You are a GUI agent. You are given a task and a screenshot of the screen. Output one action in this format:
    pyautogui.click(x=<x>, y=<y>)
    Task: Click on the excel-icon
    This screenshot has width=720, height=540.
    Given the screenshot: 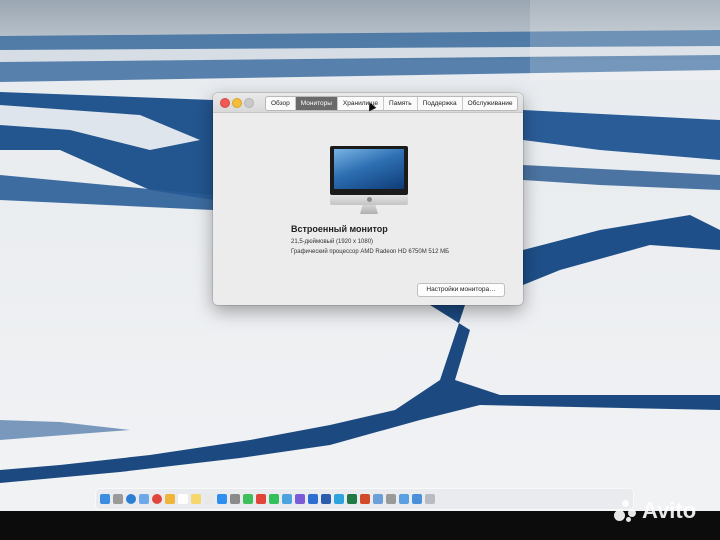 What is the action you would take?
    pyautogui.click(x=352, y=499)
    